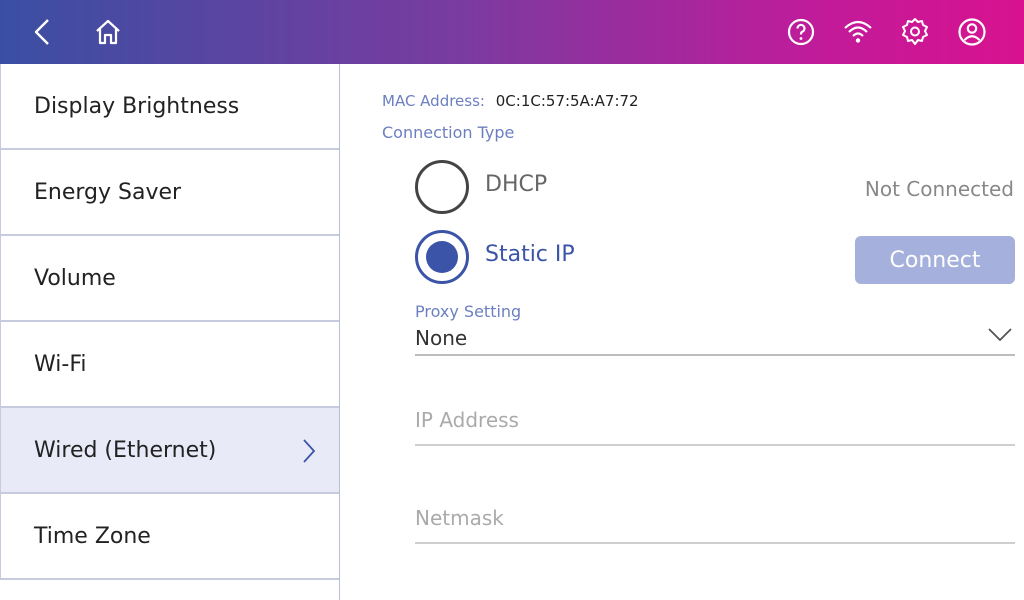 This screenshot has height=600, width=1024. Describe the element at coordinates (512, 32) in the screenshot. I see `top-bar` at that location.